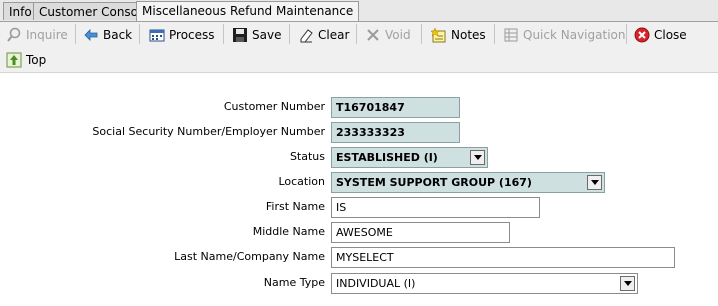 Image resolution: width=718 pixels, height=306 pixels. I want to click on notes-icon, so click(439, 35).